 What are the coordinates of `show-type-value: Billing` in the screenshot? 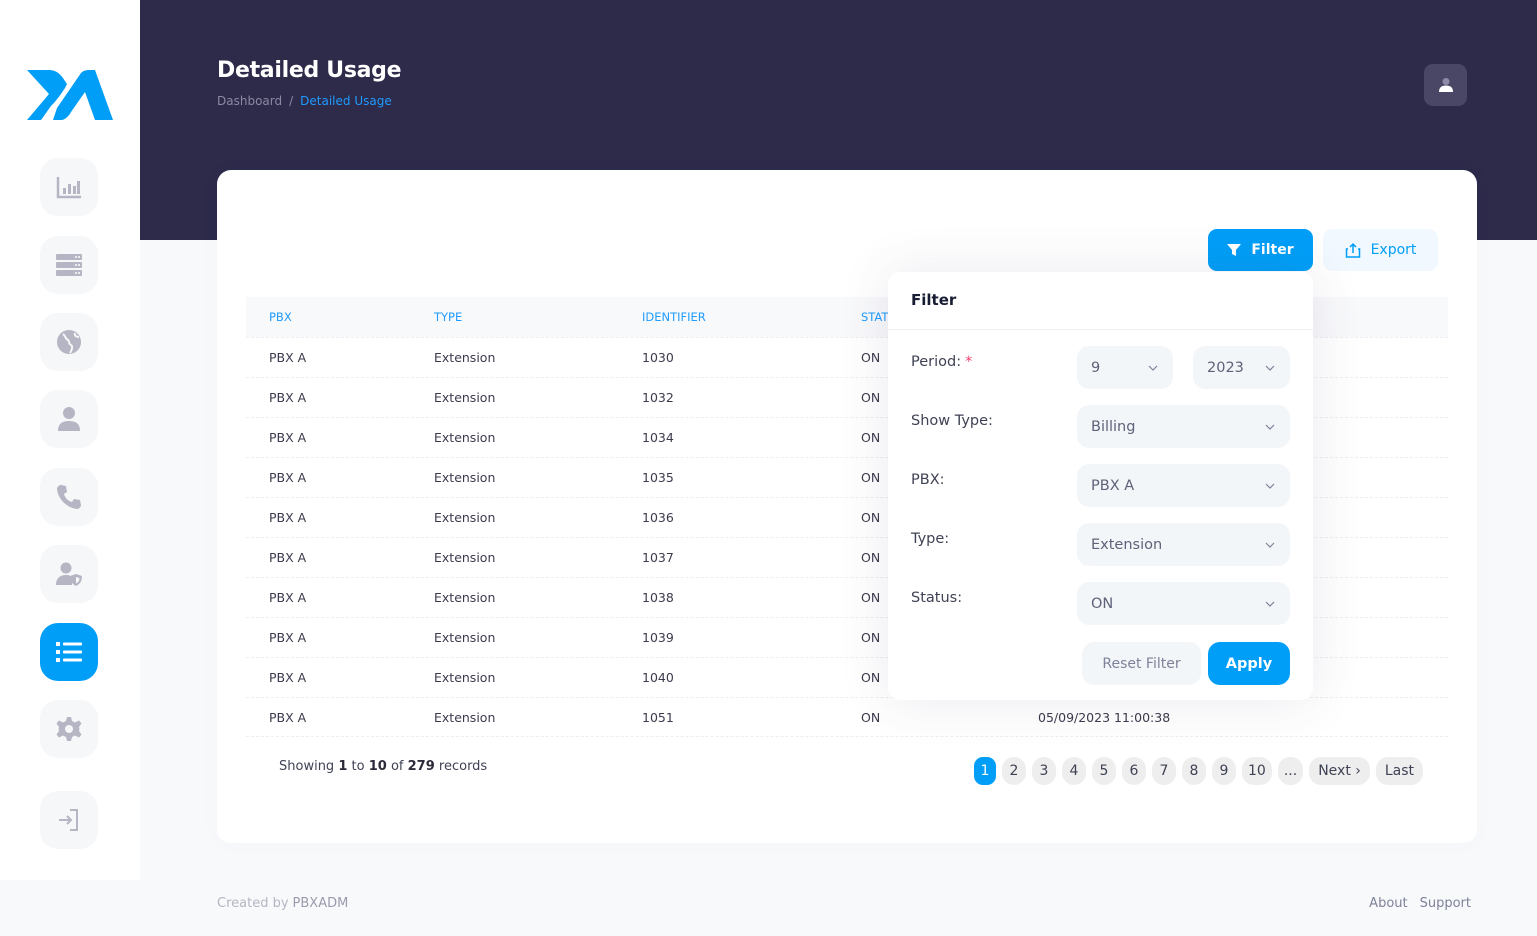 It's located at (1113, 426).